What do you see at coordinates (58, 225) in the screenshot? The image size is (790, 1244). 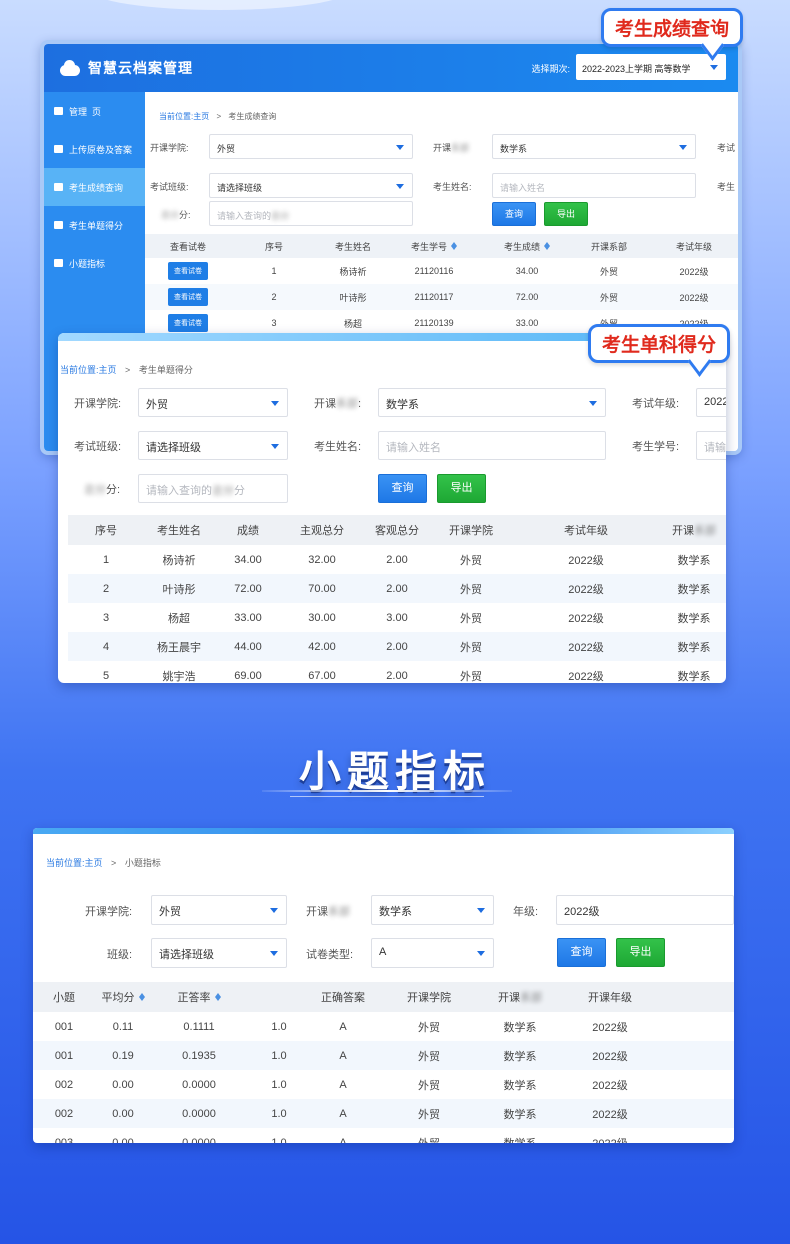 I see `layers-icon` at bounding box center [58, 225].